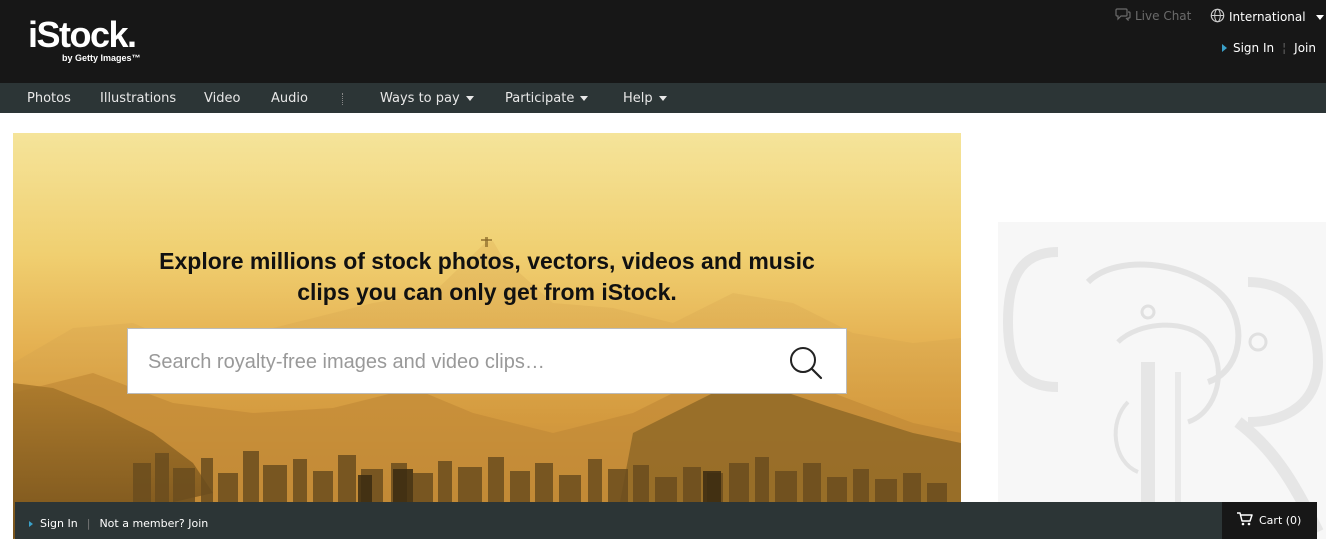  I want to click on nav-participate: Participate, so click(547, 98).